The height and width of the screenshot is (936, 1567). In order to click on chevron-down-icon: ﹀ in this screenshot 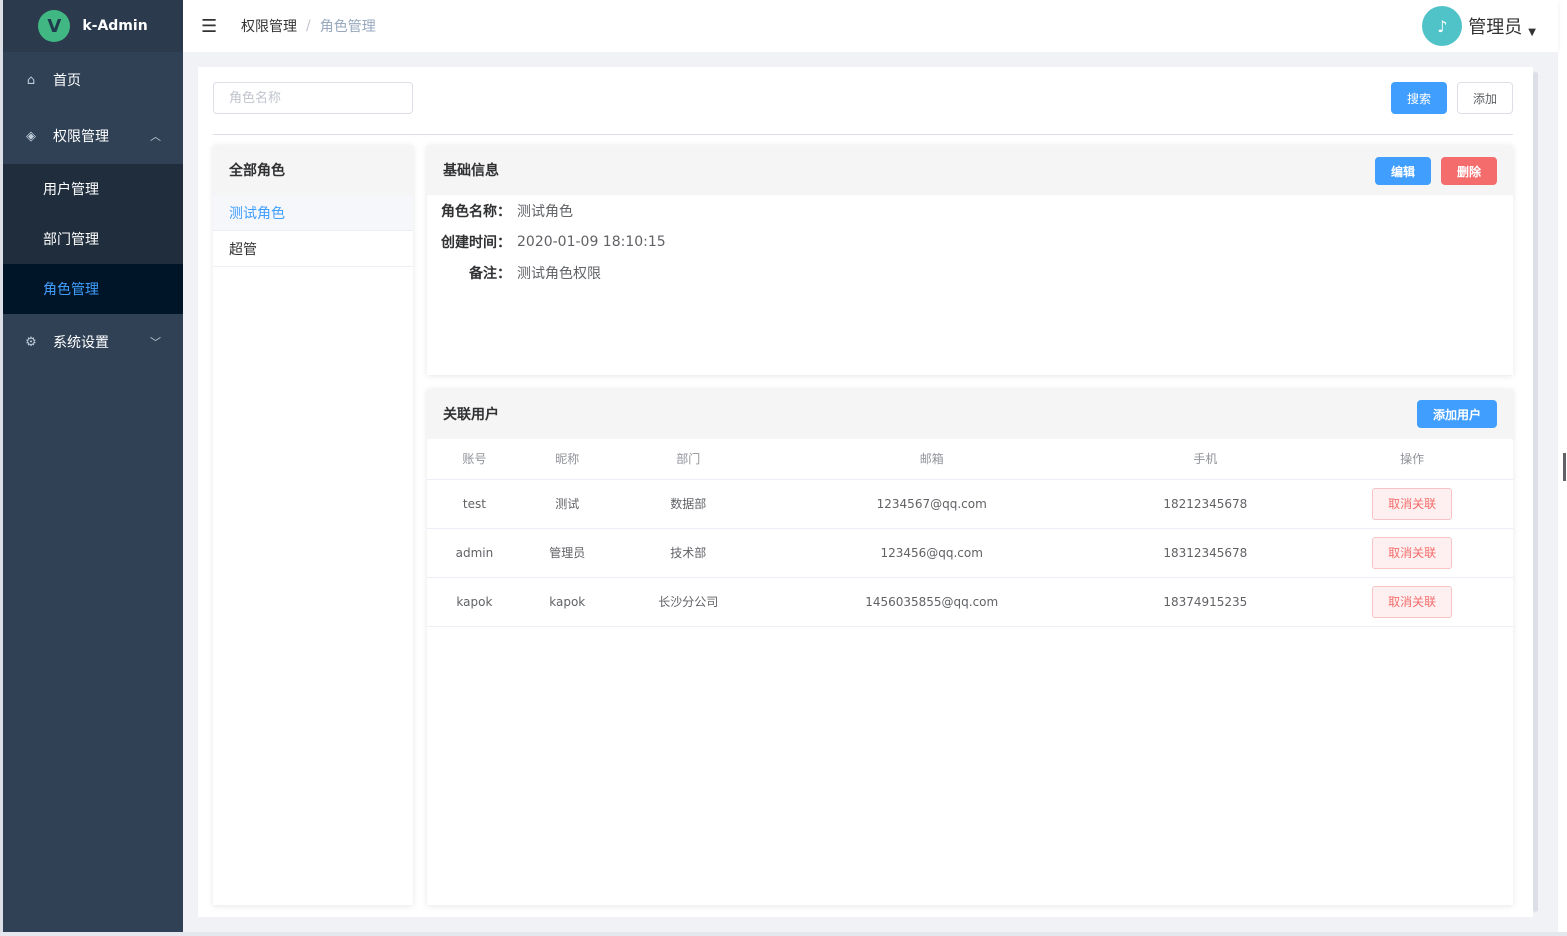, I will do `click(155, 342)`.